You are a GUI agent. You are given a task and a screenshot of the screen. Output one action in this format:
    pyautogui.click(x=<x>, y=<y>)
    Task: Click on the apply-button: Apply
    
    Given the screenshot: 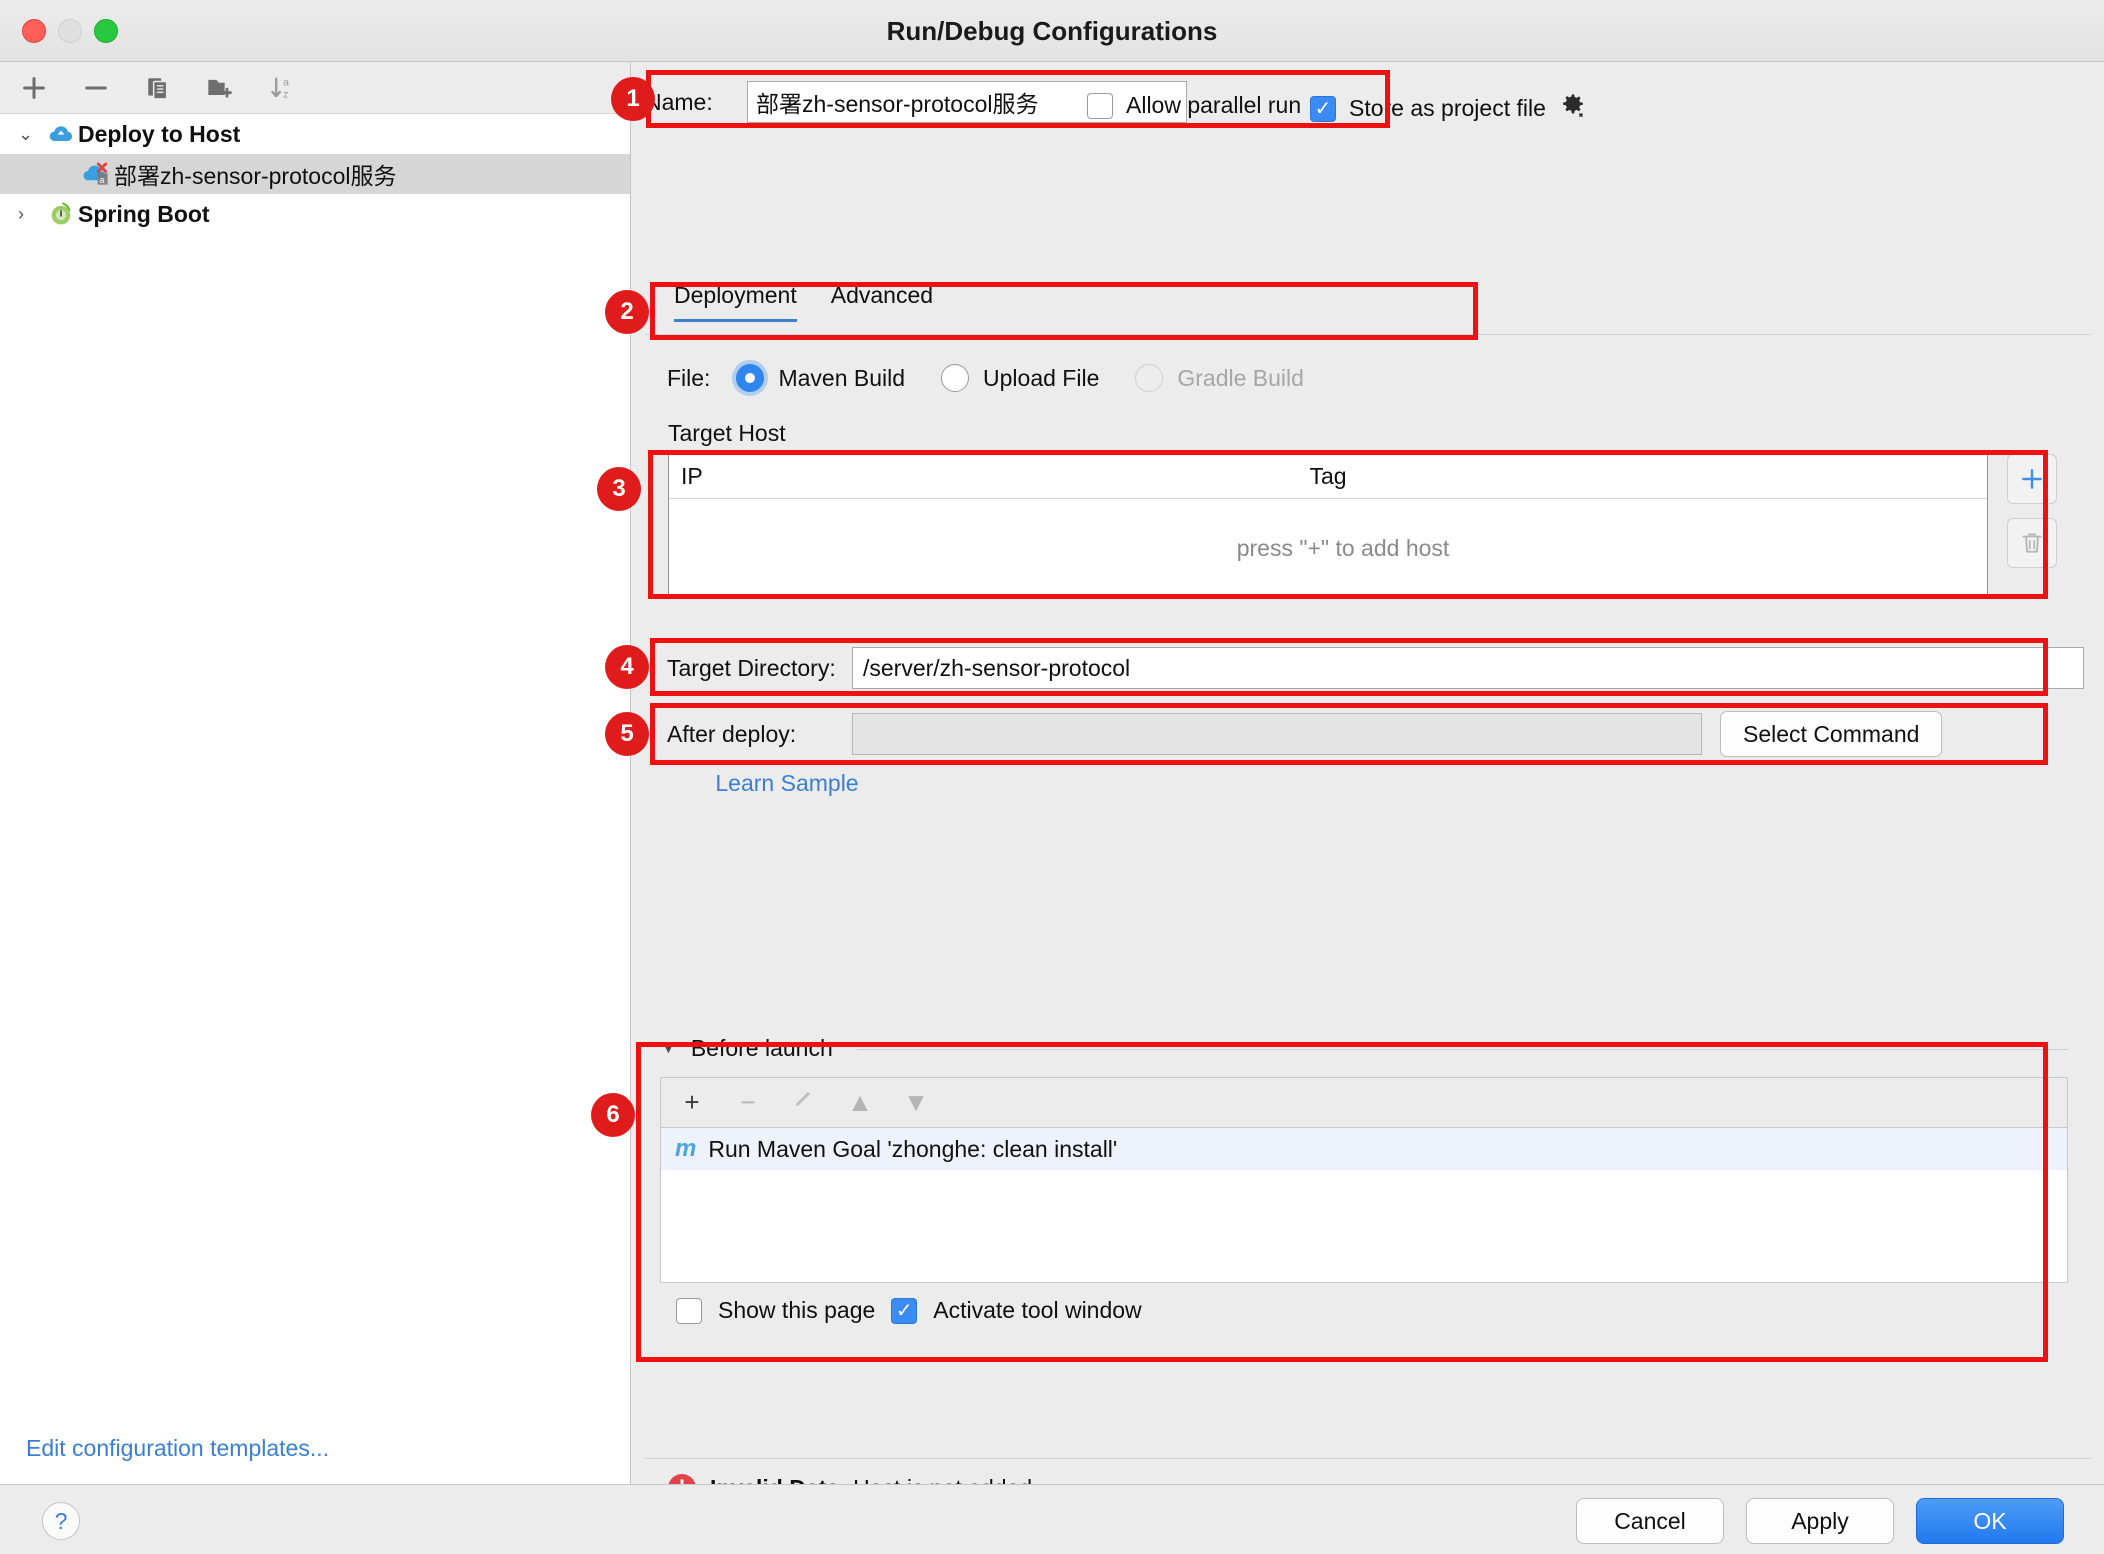 What is the action you would take?
    pyautogui.click(x=1820, y=1521)
    